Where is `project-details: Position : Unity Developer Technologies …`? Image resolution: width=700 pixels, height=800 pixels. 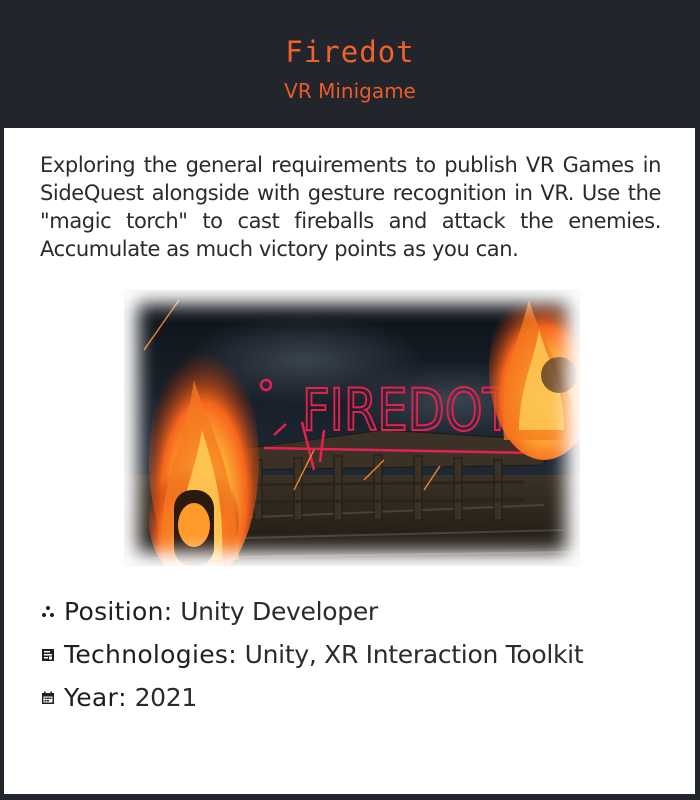 project-details: Position : Unity Developer Technologies … is located at coordinates (360, 654).